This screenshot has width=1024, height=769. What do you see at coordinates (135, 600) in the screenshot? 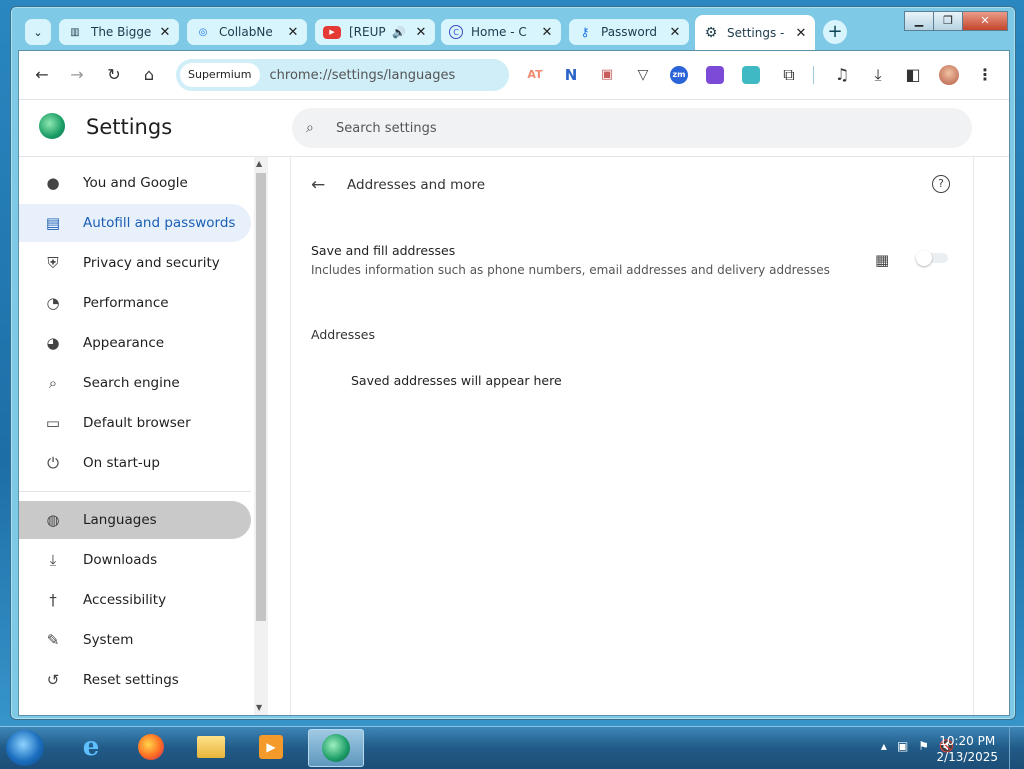
I see `sidebar-item-accessibility: † Accessibility` at bounding box center [135, 600].